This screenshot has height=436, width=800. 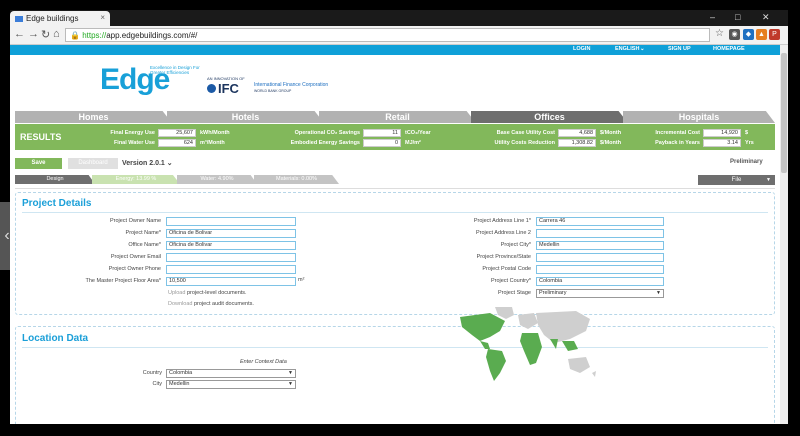 What do you see at coordinates (19, 19) in the screenshot?
I see `favicon-icon` at bounding box center [19, 19].